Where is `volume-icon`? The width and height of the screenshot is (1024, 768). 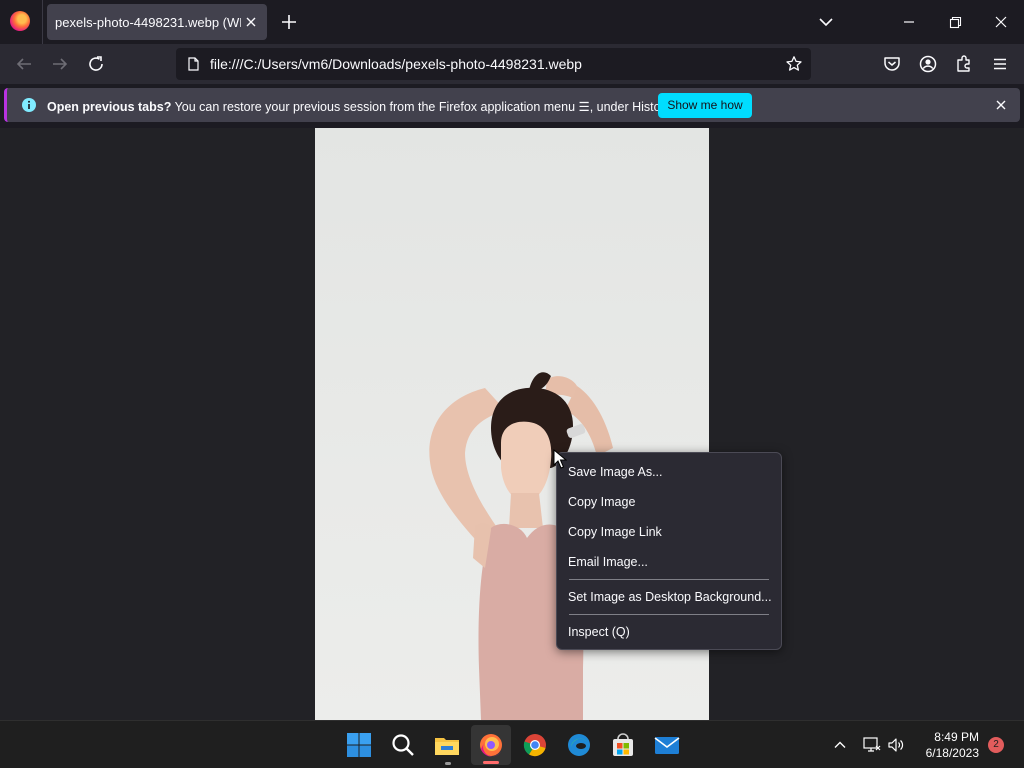
volume-icon is located at coordinates (896, 745).